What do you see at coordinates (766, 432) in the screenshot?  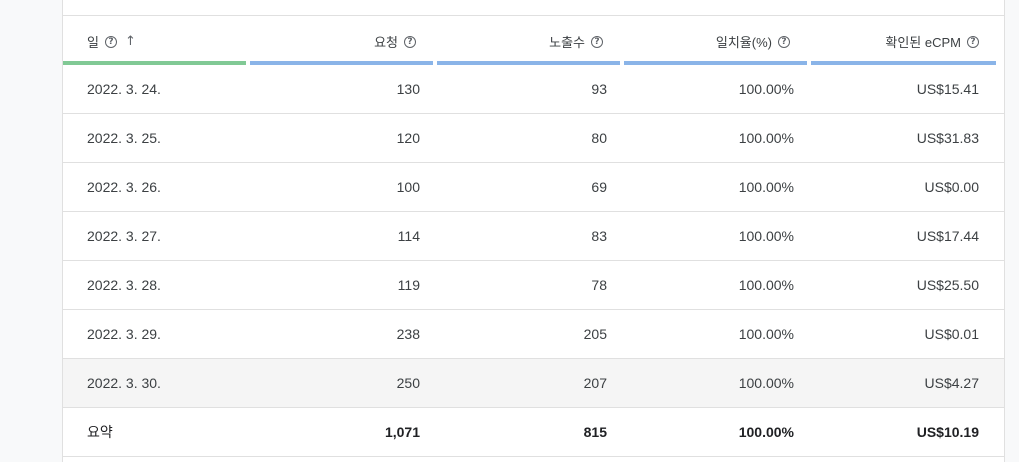 I see `summary-match-rate: 100.00%` at bounding box center [766, 432].